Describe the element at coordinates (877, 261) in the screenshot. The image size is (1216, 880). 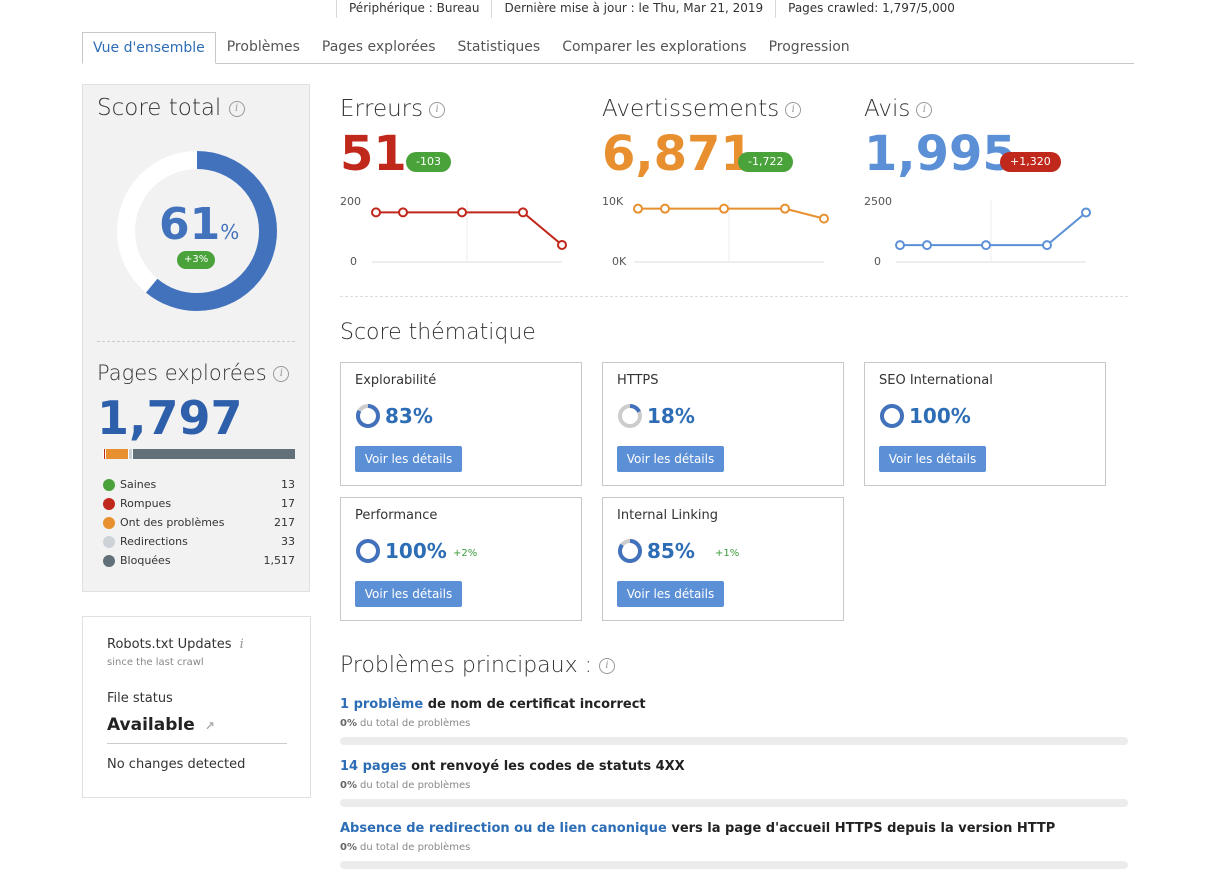
I see `y-axis-min: 0` at that location.